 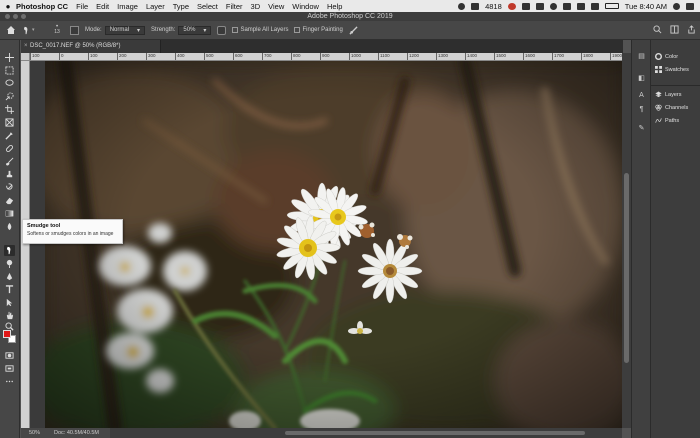 I want to click on eyedropper-tool, so click(x=9, y=135).